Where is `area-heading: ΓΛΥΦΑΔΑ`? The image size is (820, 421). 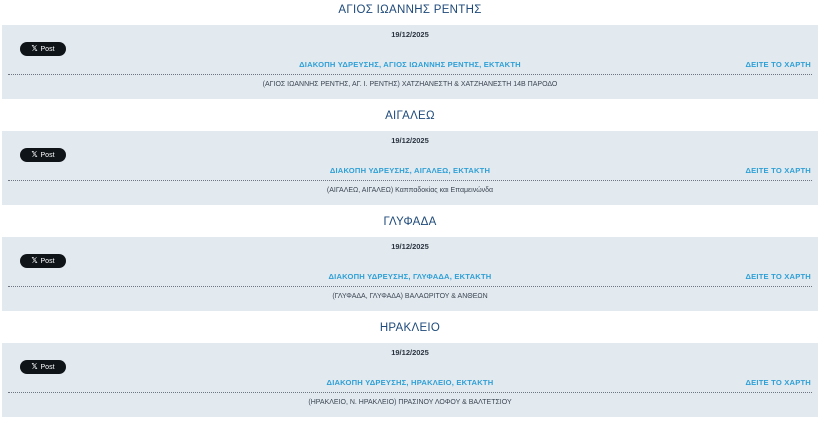 area-heading: ΓΛΥΦΑΔΑ is located at coordinates (410, 222).